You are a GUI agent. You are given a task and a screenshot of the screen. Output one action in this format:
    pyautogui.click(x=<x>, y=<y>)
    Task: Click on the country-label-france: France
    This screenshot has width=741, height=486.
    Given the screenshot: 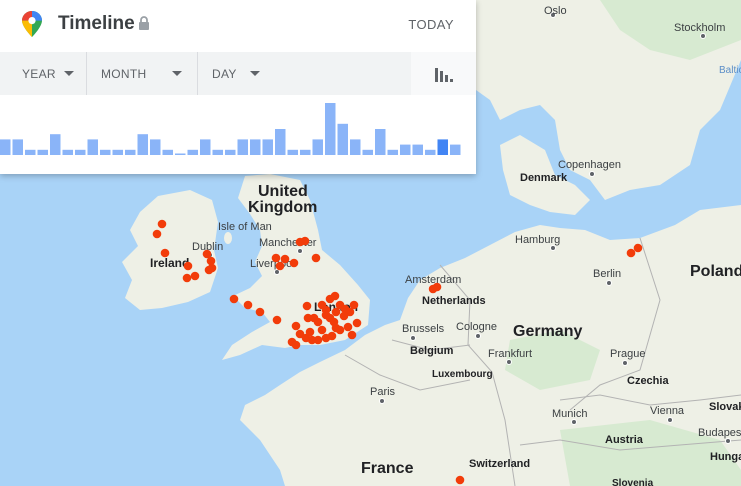 What is the action you would take?
    pyautogui.click(x=387, y=468)
    